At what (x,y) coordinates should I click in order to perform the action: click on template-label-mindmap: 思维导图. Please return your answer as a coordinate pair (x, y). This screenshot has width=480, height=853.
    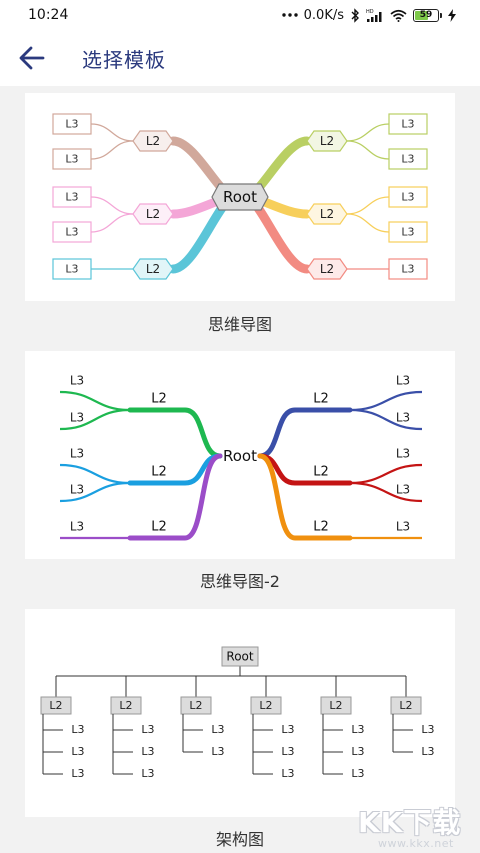
    Looking at the image, I should click on (239, 324).